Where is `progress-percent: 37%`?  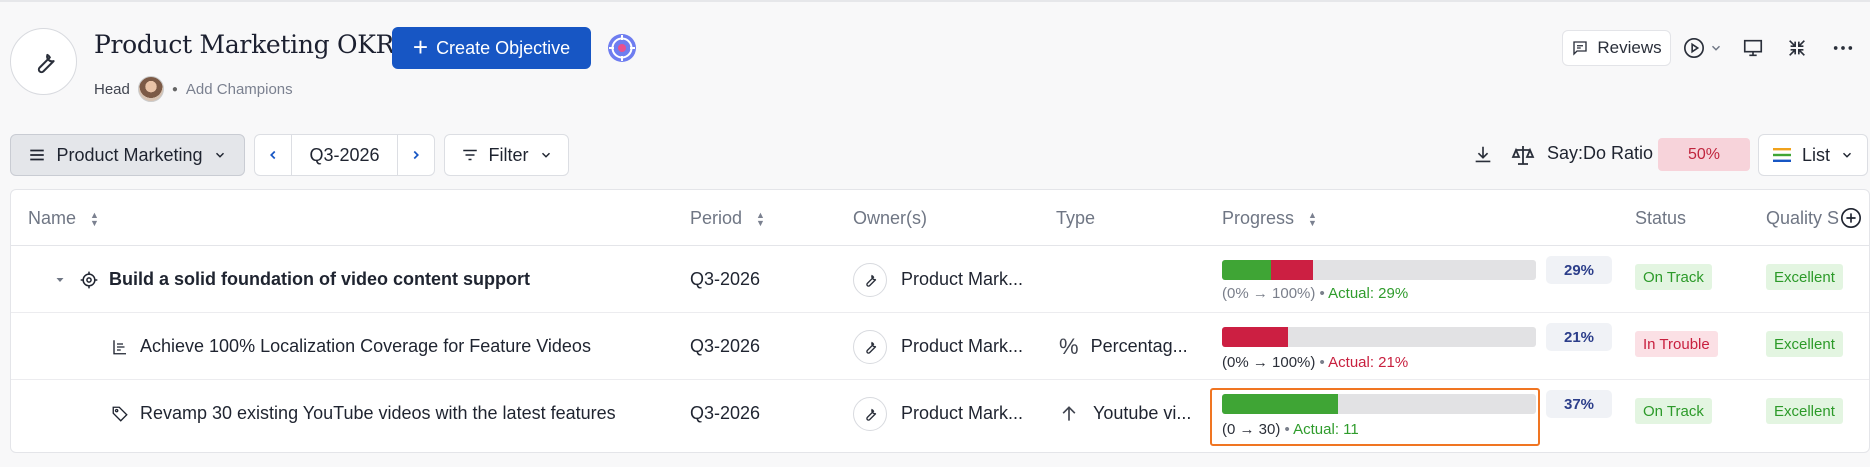 progress-percent: 37% is located at coordinates (1579, 404).